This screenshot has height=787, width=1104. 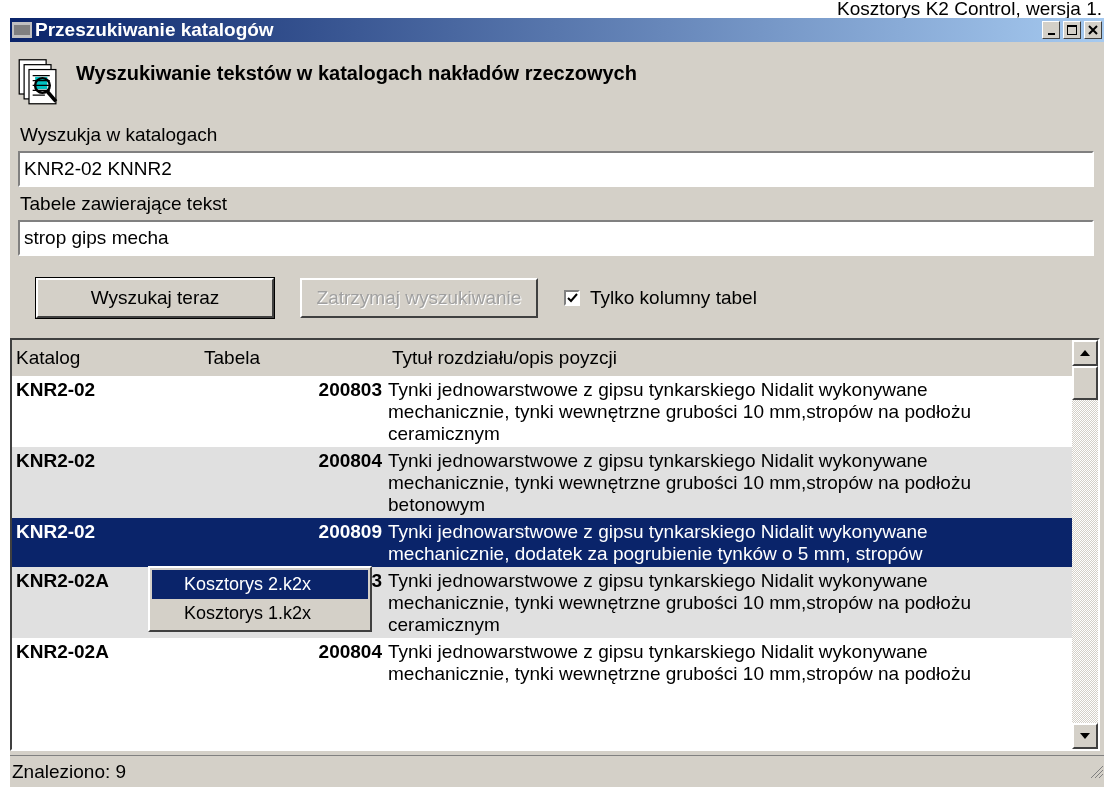 What do you see at coordinates (658, 543) in the screenshot?
I see `description-cell-text: Tynki jednowarstwowe z gipsu tynkarskiego Nidalit wykonywane mechanicznie, dodatek za pogrubienie tynków o 5 mm, stropów` at bounding box center [658, 543].